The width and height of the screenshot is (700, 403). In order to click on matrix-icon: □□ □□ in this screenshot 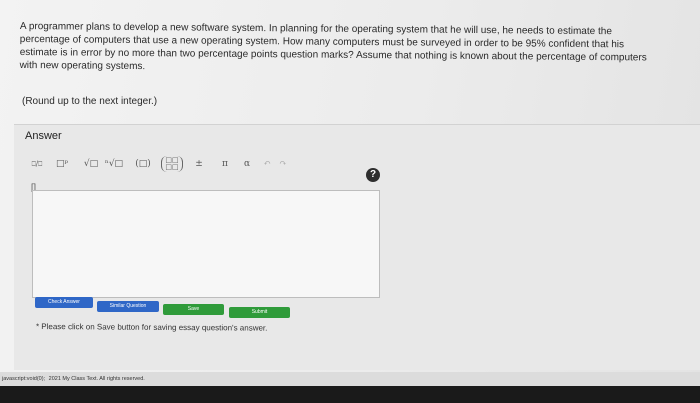, I will do `click(172, 164)`.